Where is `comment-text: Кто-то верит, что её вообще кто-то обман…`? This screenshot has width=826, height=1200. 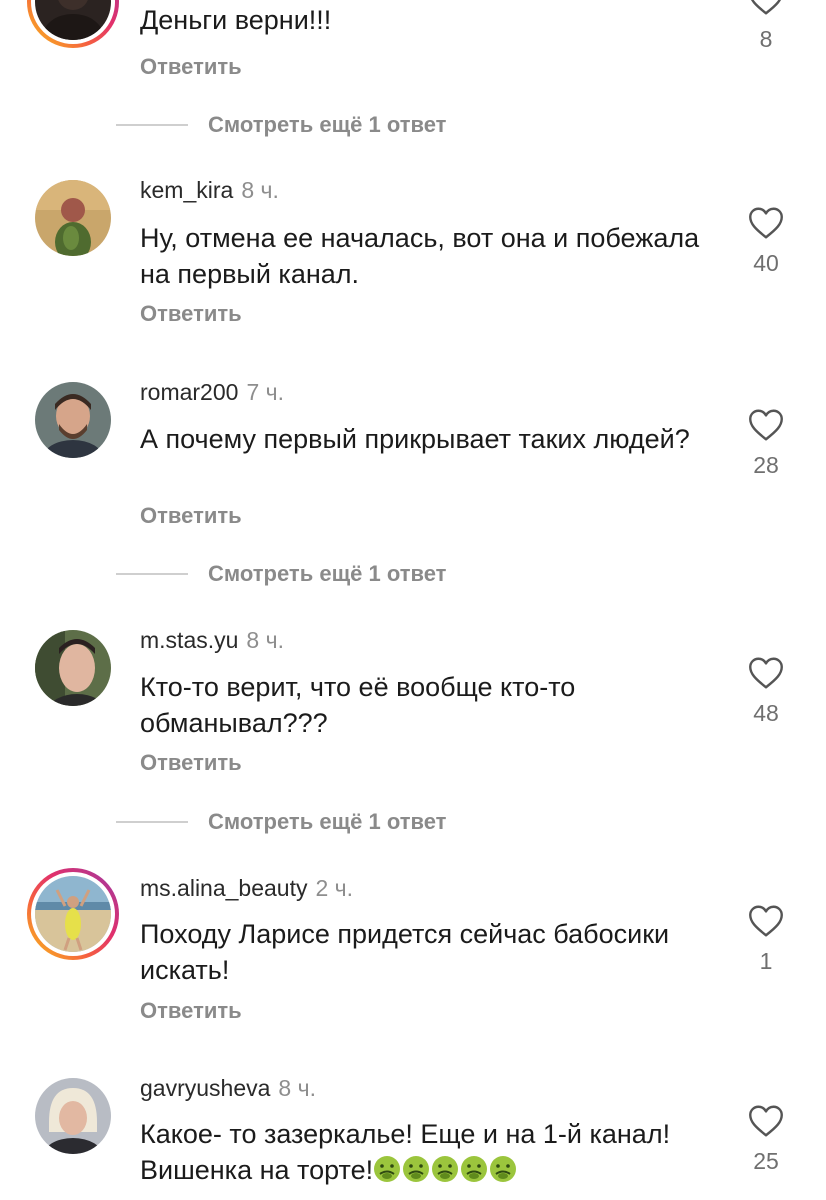 comment-text: Кто-то верит, что её вообще кто-то обман… is located at coordinates (358, 705).